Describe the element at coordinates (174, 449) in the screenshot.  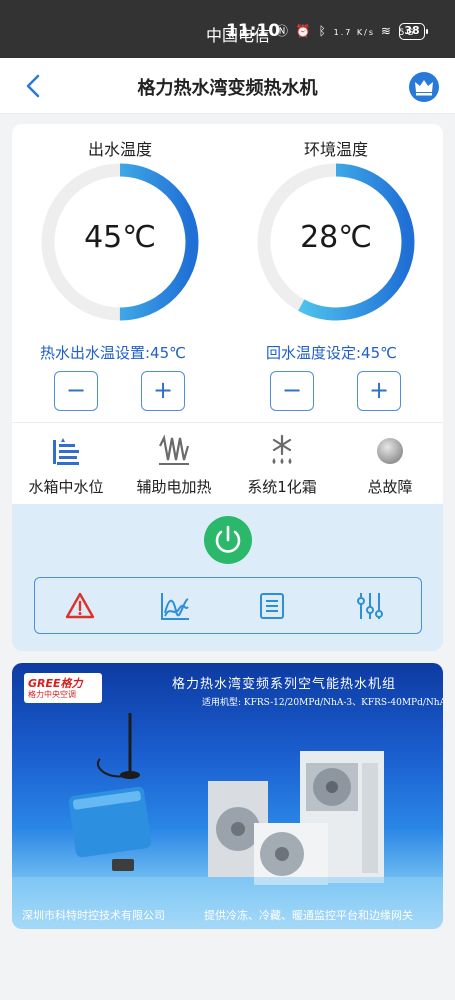
I see `electric-heater-icon` at that location.